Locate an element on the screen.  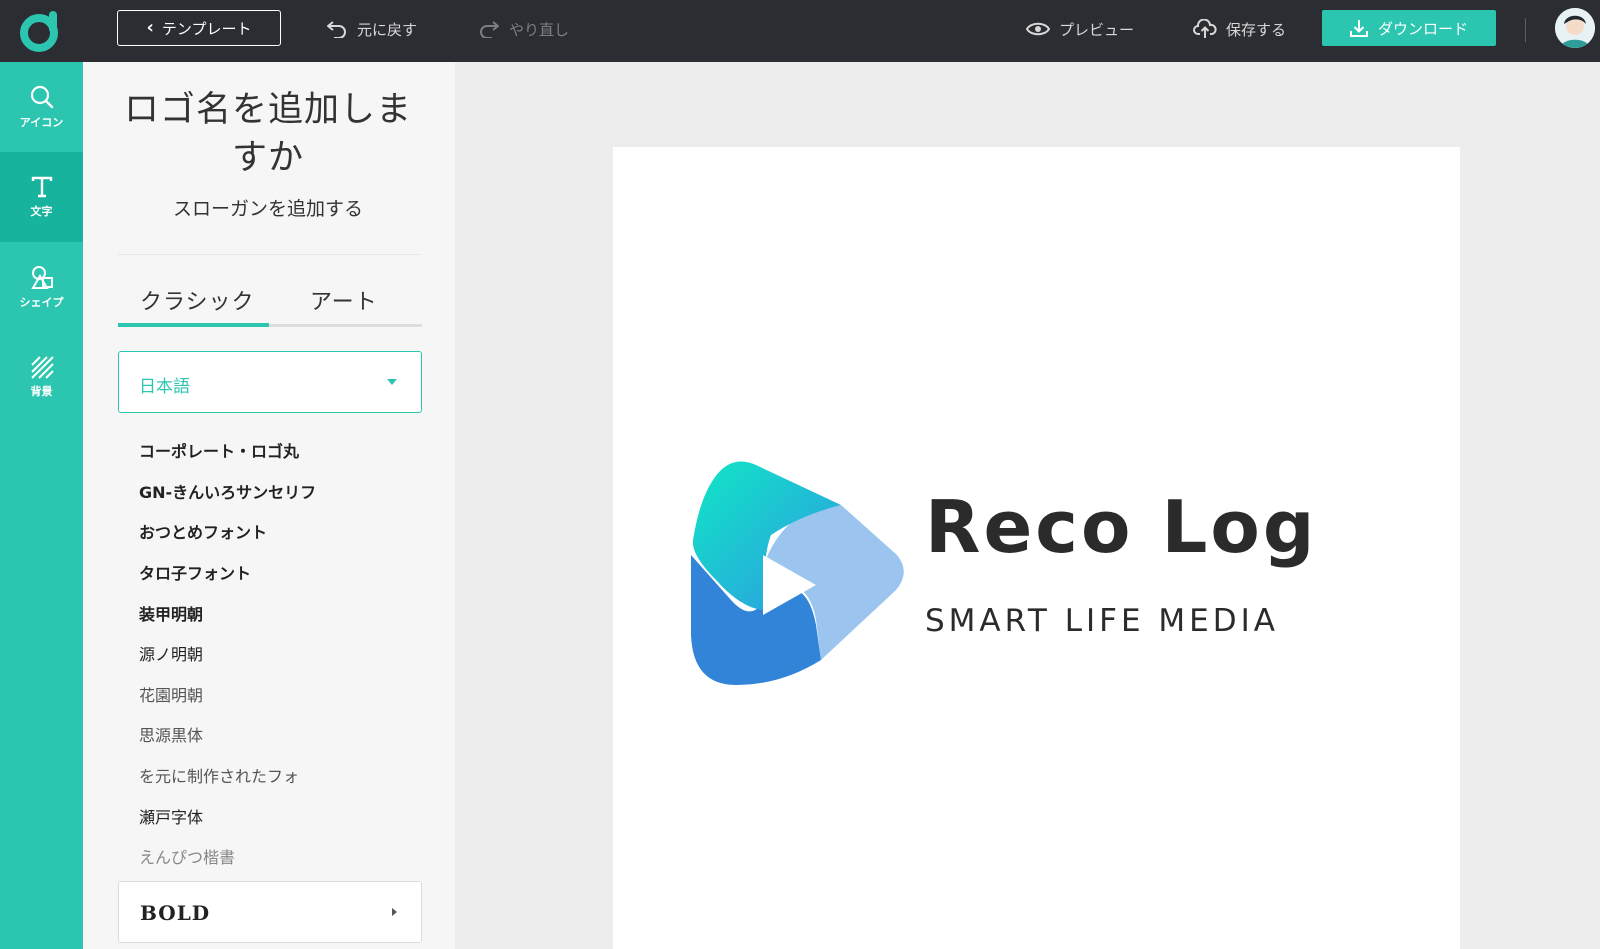
bold-category-label: BOLD is located at coordinates (175, 913).